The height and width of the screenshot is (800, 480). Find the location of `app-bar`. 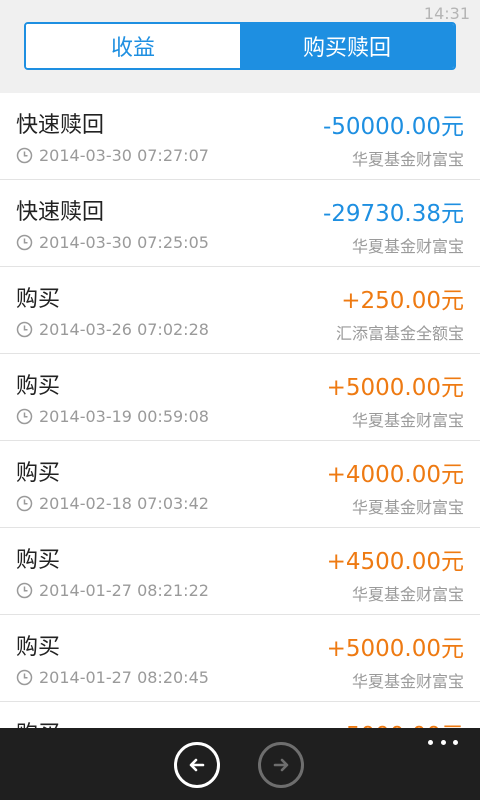

app-bar is located at coordinates (240, 764).